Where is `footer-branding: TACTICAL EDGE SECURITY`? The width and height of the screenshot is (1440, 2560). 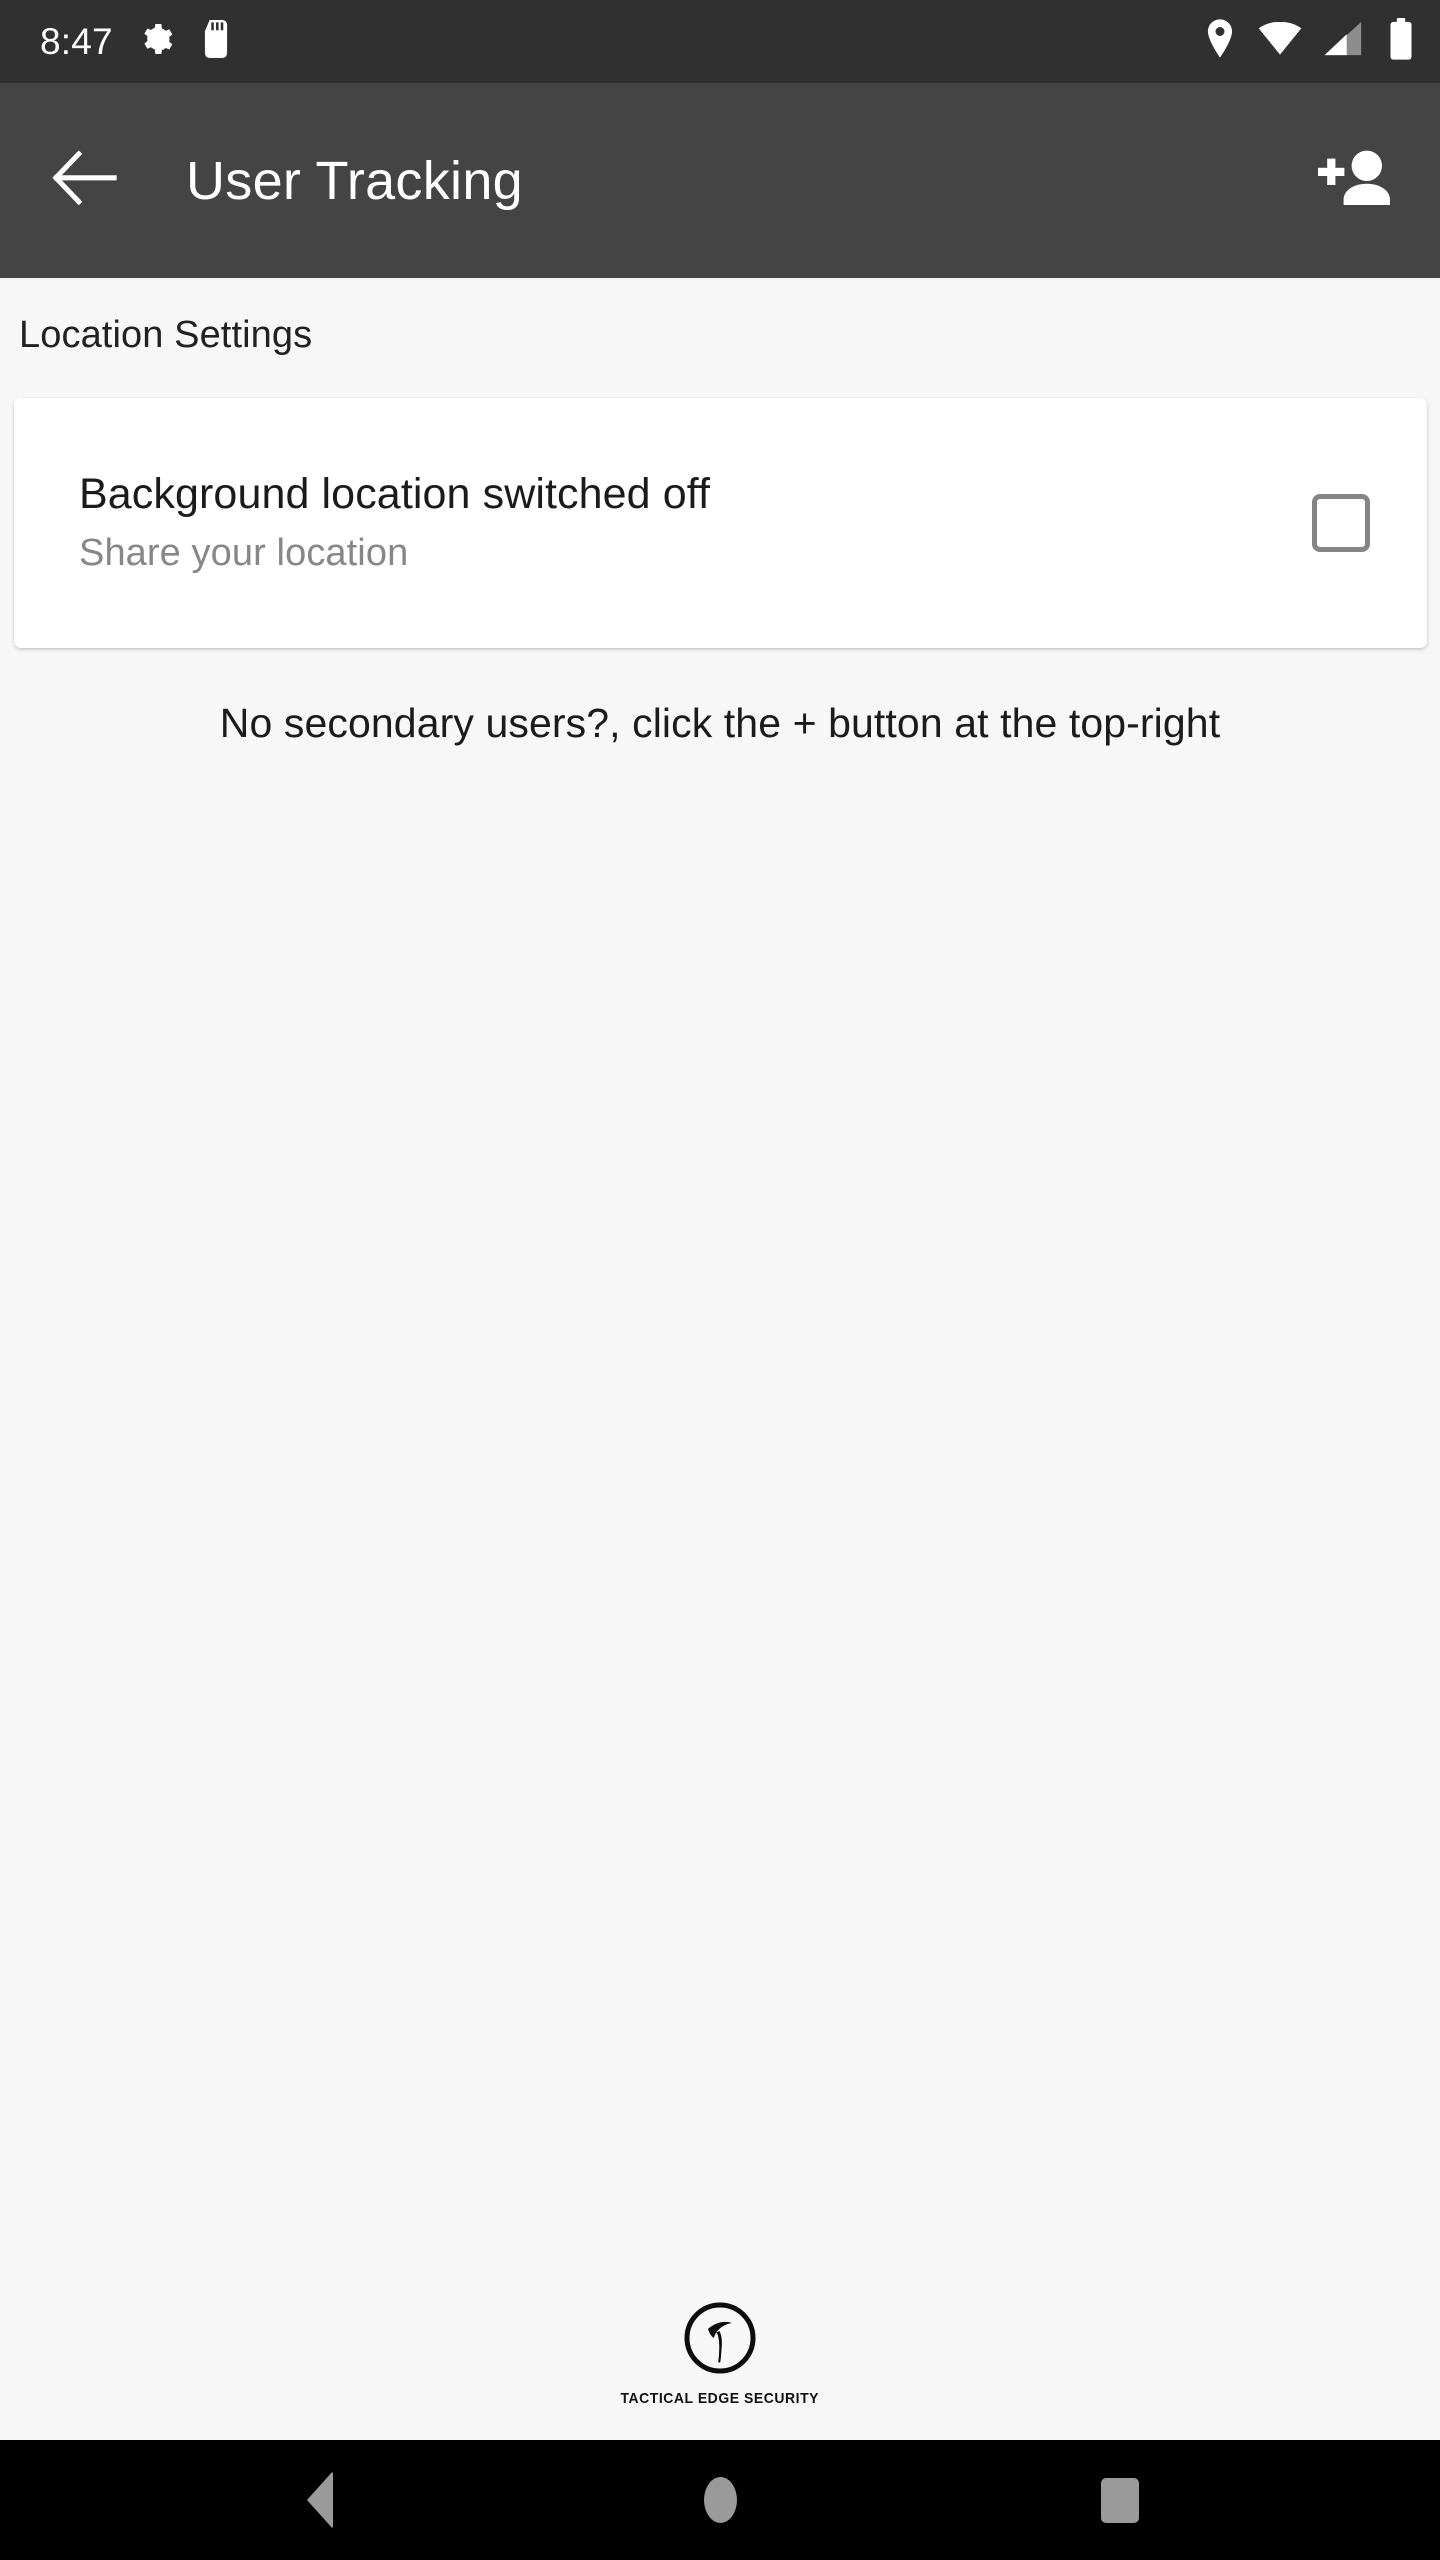 footer-branding: TACTICAL EDGE SECURITY is located at coordinates (720, 2353).